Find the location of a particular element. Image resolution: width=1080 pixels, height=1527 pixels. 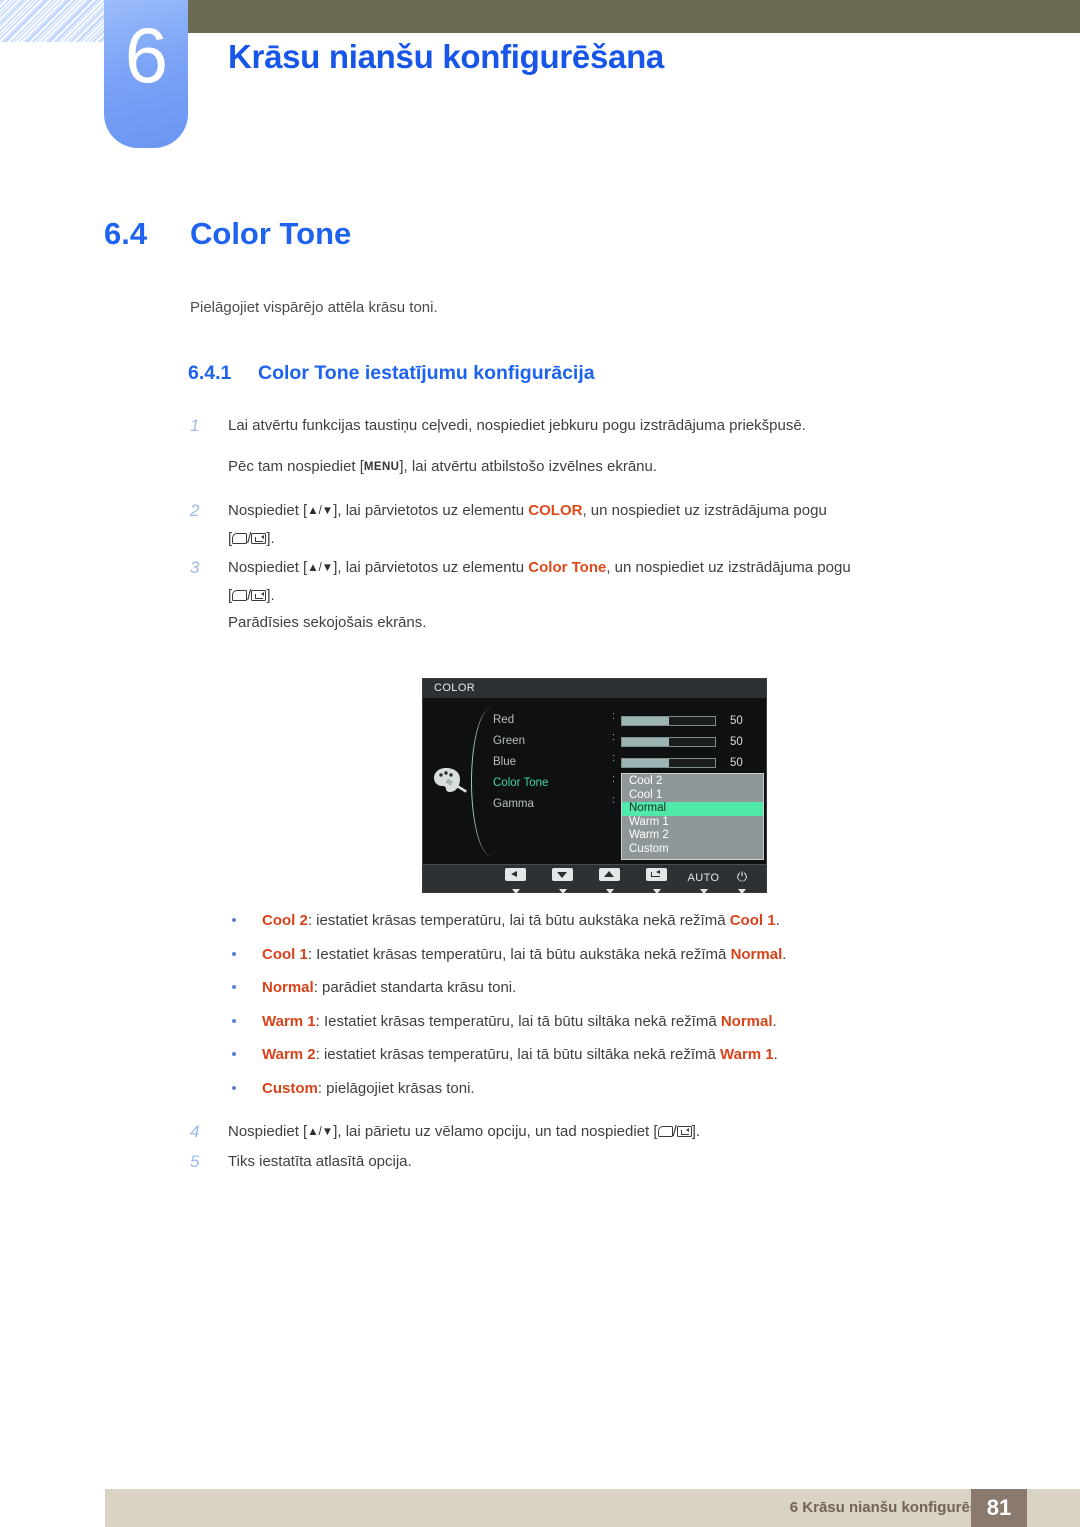

osd-button-enter is located at coordinates (656, 881).